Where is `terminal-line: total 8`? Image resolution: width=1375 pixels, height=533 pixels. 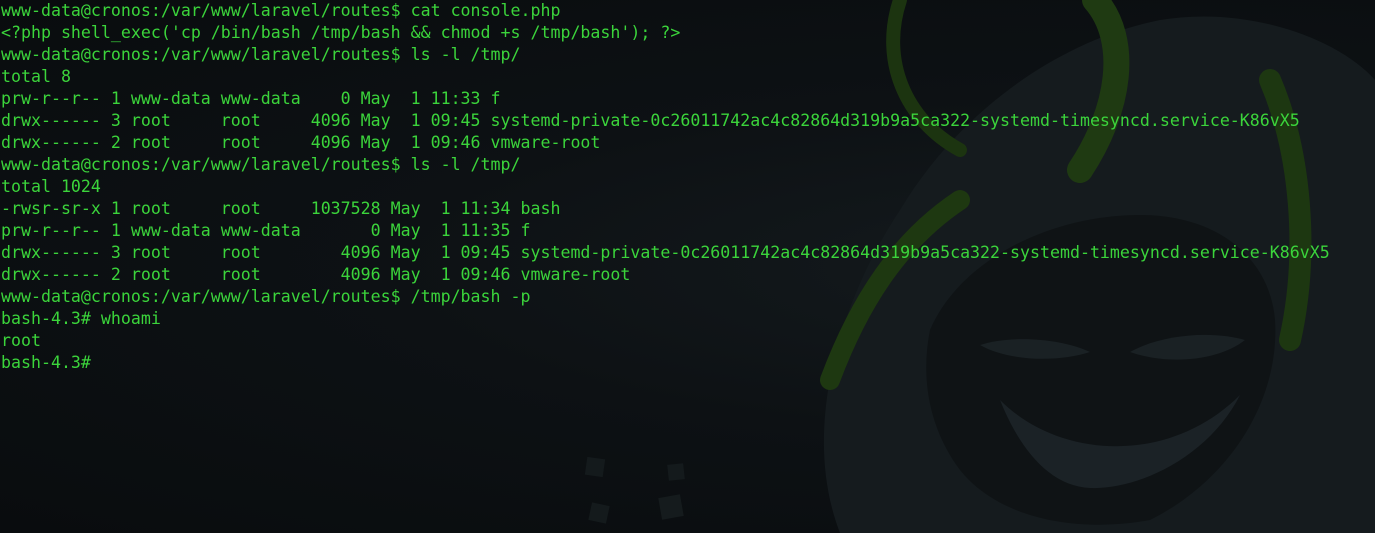 terminal-line: total 8 is located at coordinates (36, 76).